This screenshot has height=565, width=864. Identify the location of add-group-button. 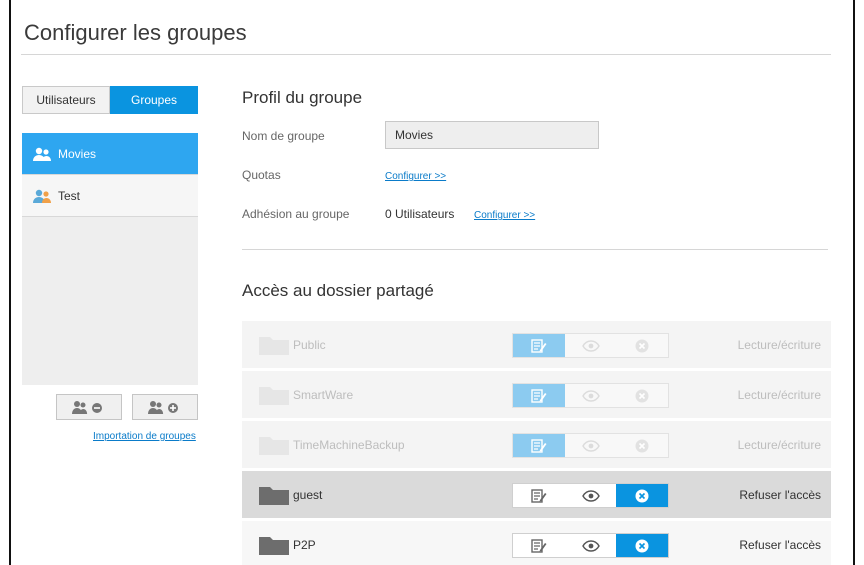
(165, 407).